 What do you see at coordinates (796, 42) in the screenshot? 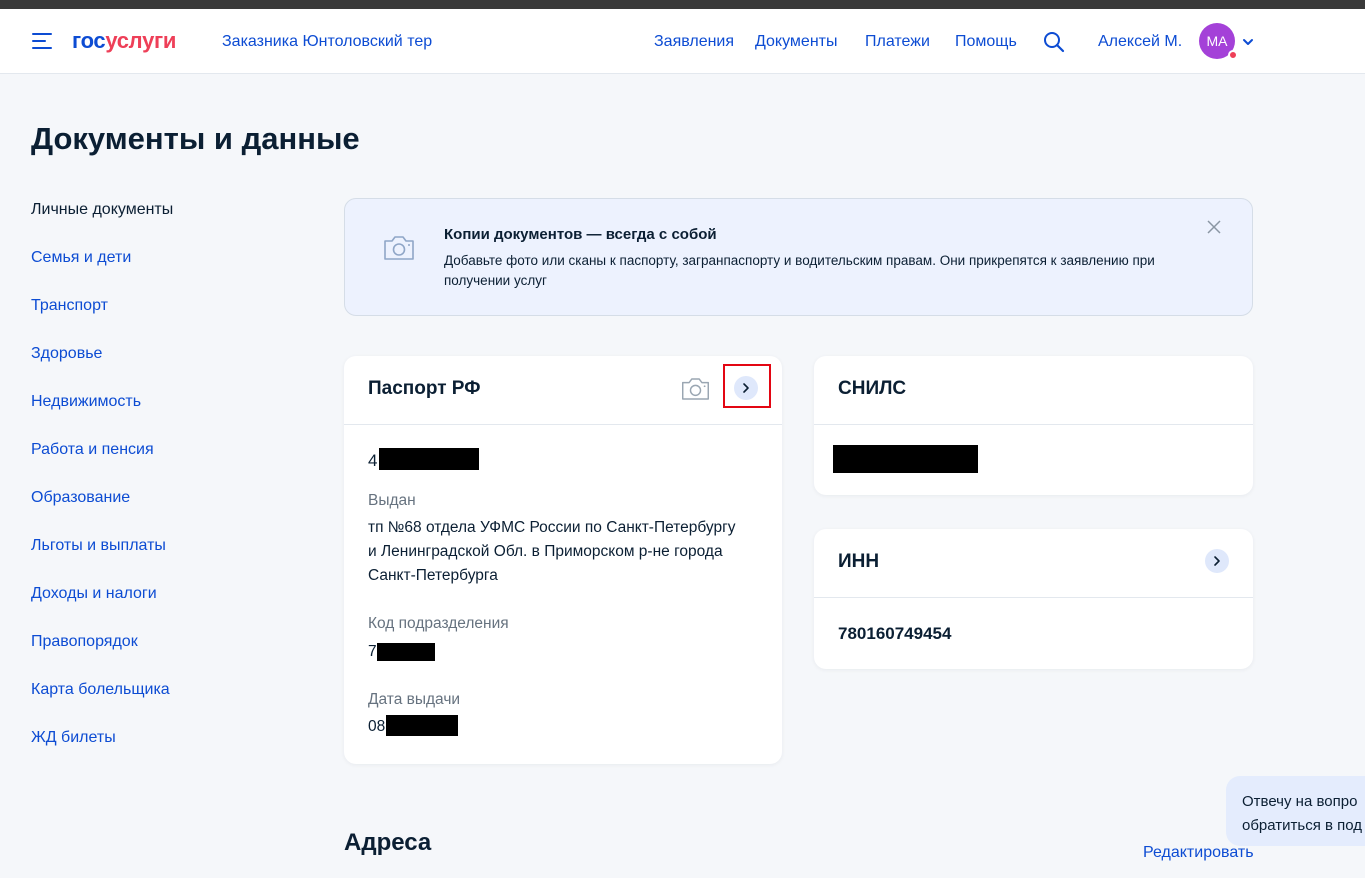
I see `nav-documents: Документы` at bounding box center [796, 42].